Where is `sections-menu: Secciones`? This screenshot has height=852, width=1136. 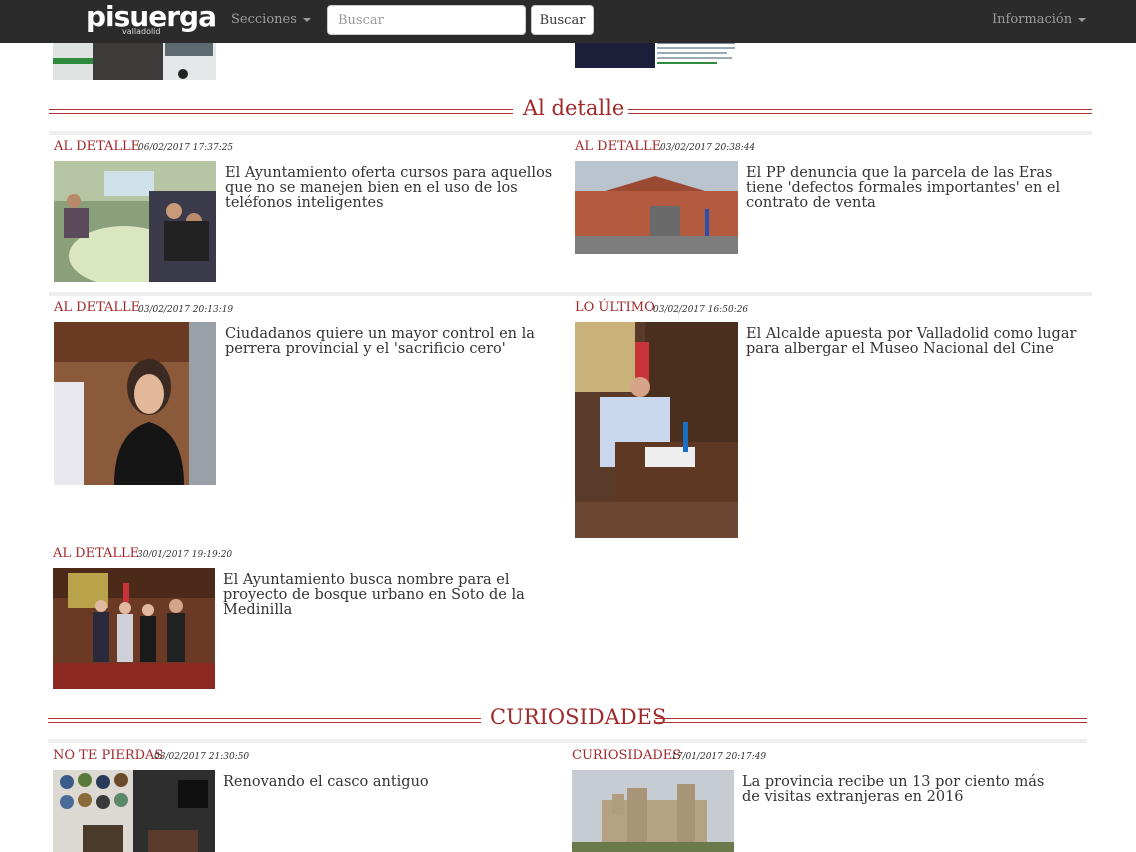 sections-menu: Secciones is located at coordinates (271, 19).